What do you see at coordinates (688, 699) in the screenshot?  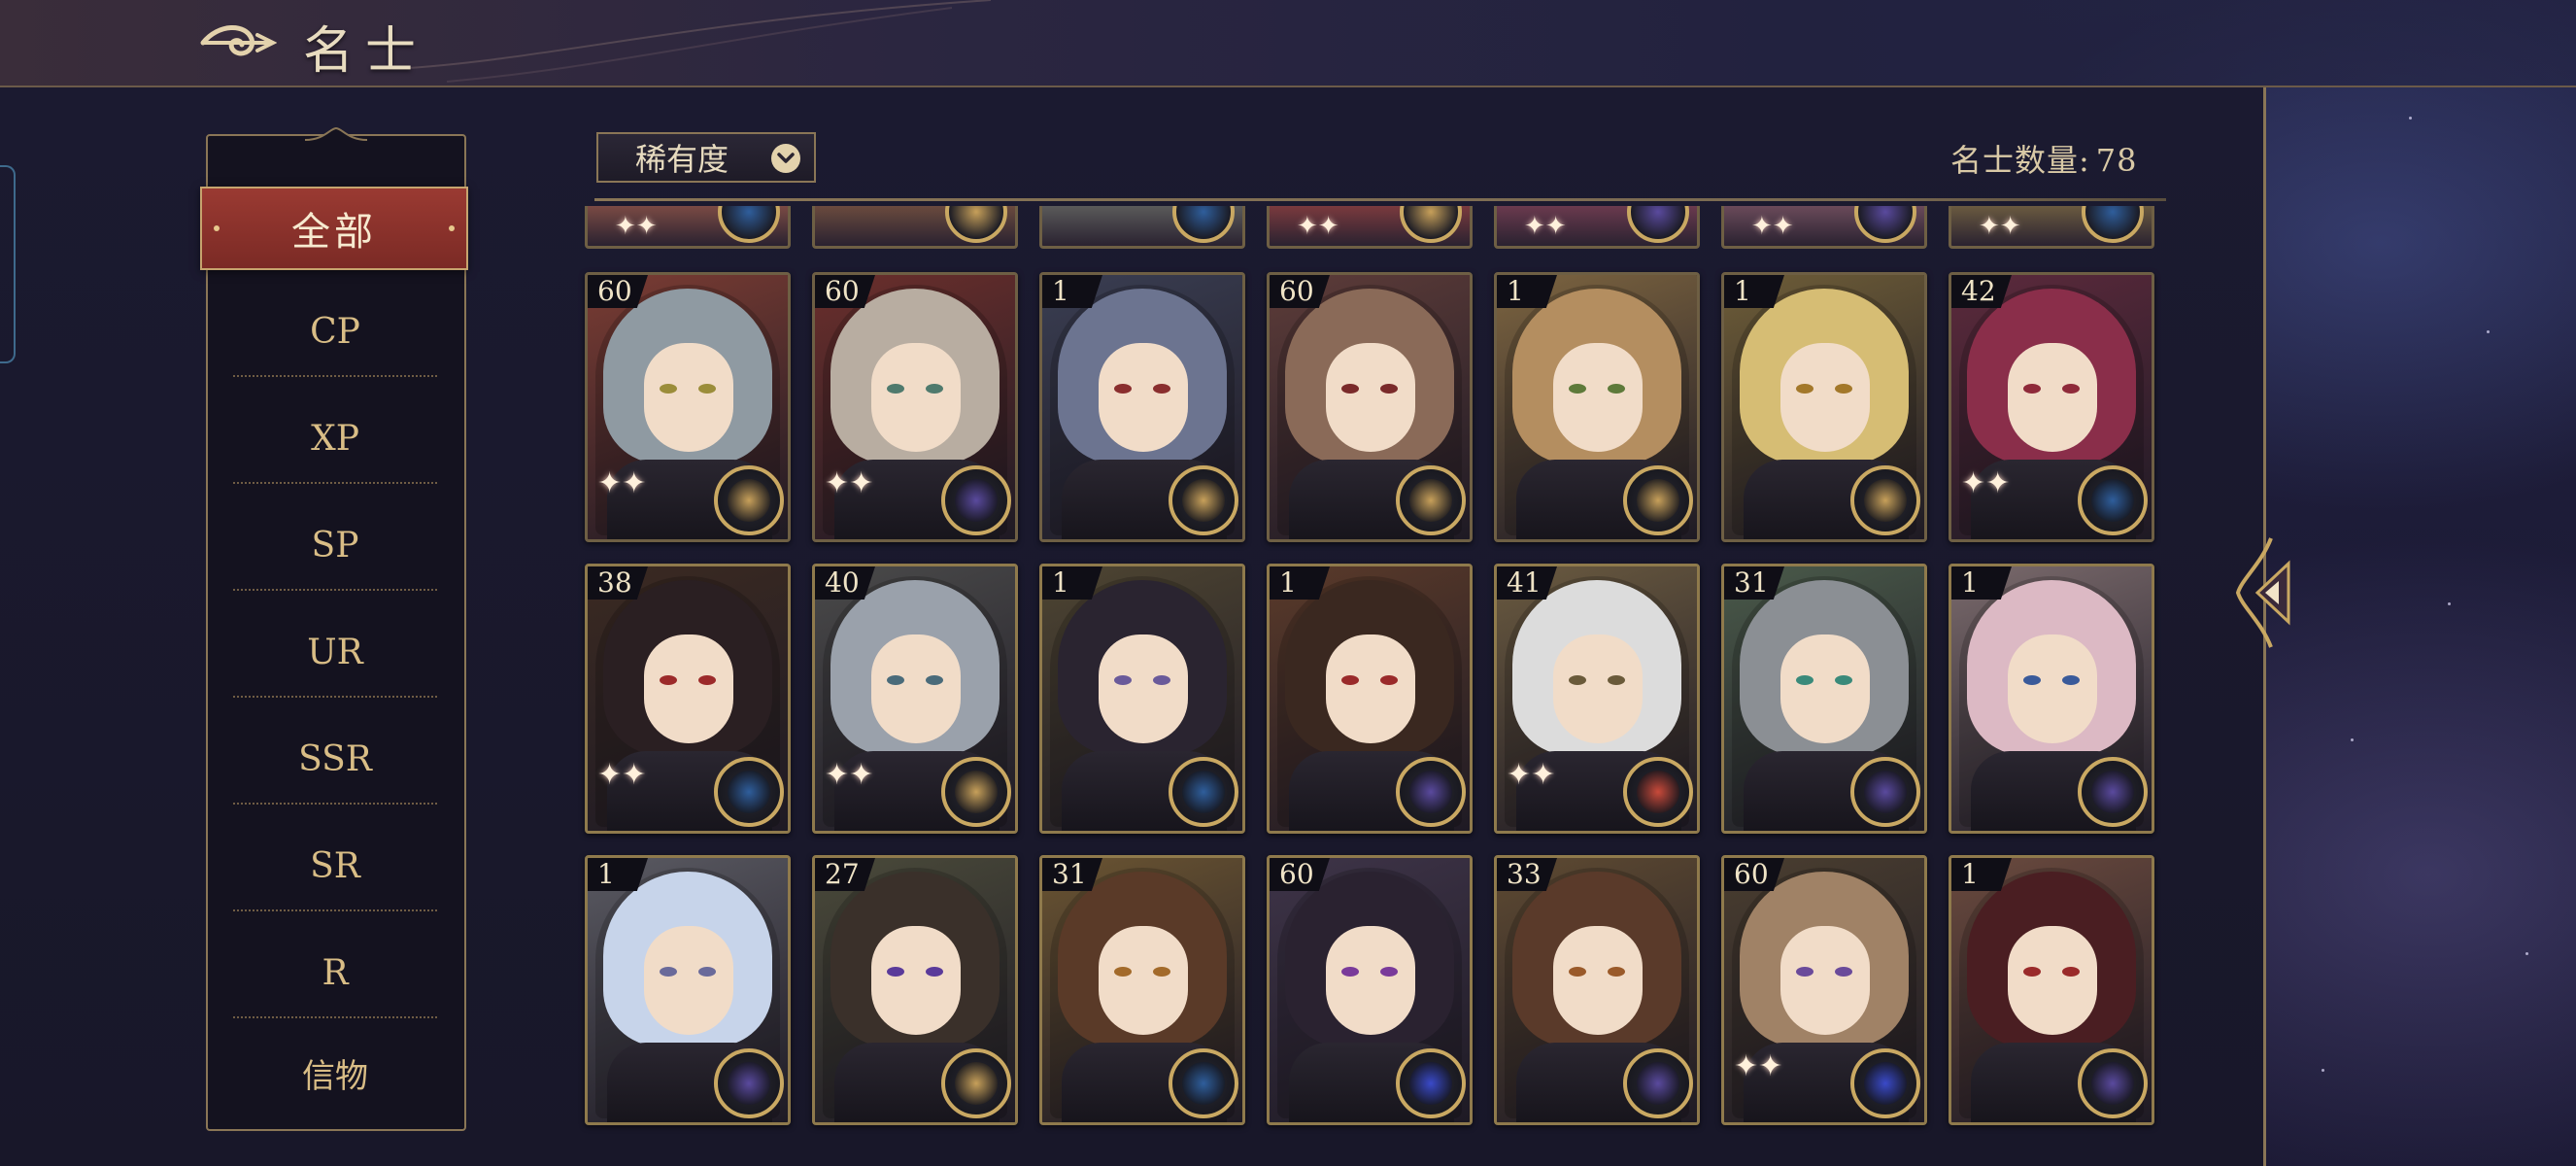 I see `character-card: ✦✦ 38` at bounding box center [688, 699].